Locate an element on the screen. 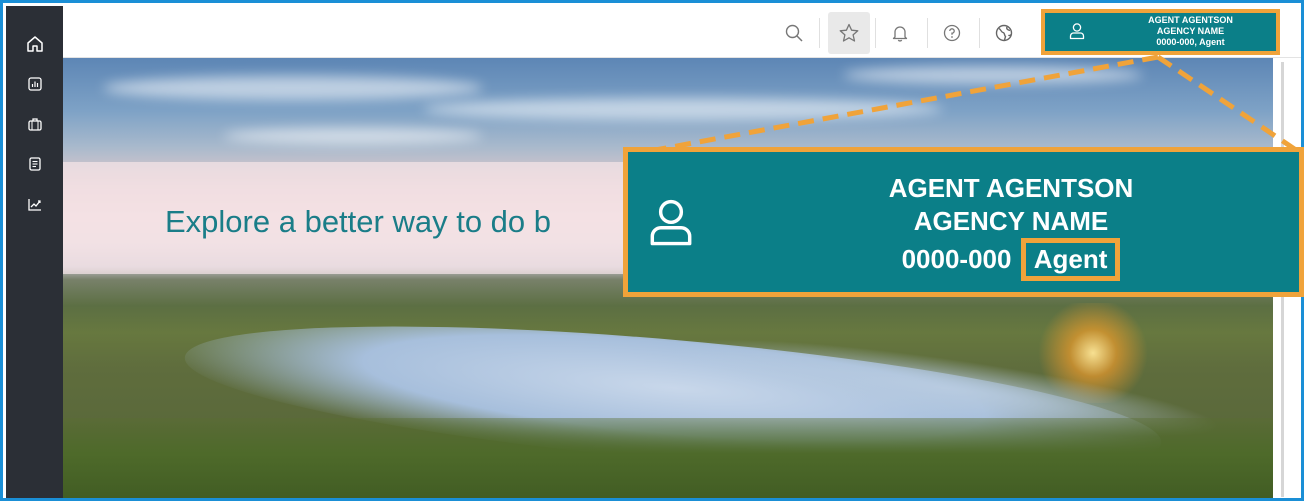 Image resolution: width=1304 pixels, height=501 pixels. hero-title: Explore a better way to do b is located at coordinates (358, 221).